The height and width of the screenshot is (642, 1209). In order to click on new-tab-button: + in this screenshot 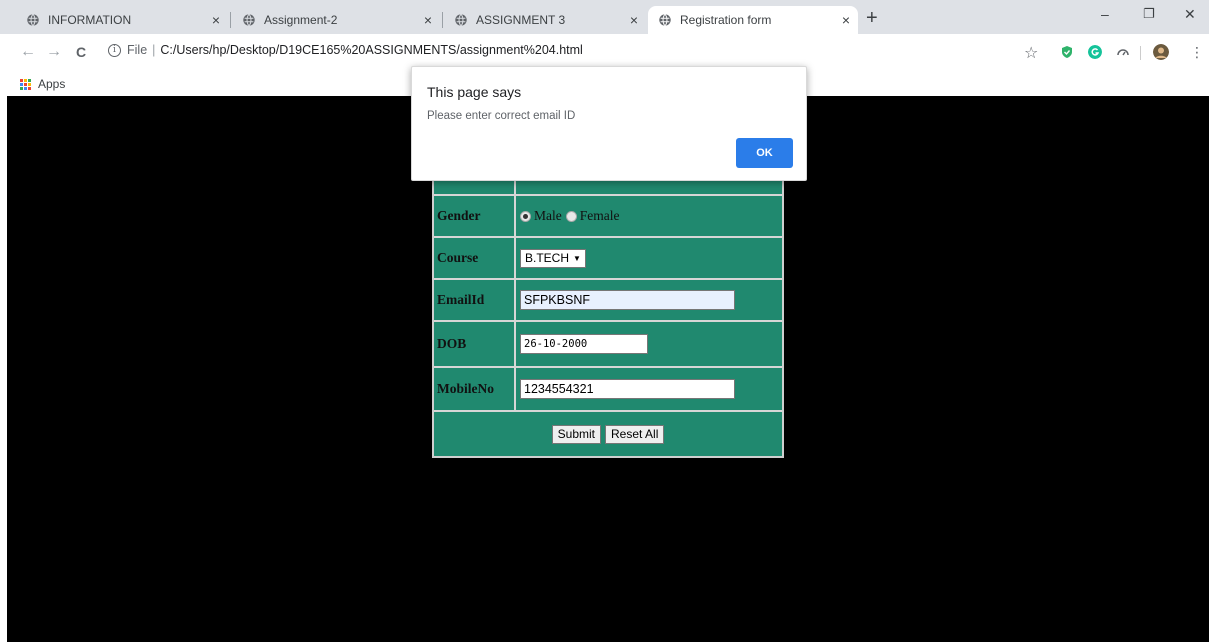, I will do `click(872, 18)`.